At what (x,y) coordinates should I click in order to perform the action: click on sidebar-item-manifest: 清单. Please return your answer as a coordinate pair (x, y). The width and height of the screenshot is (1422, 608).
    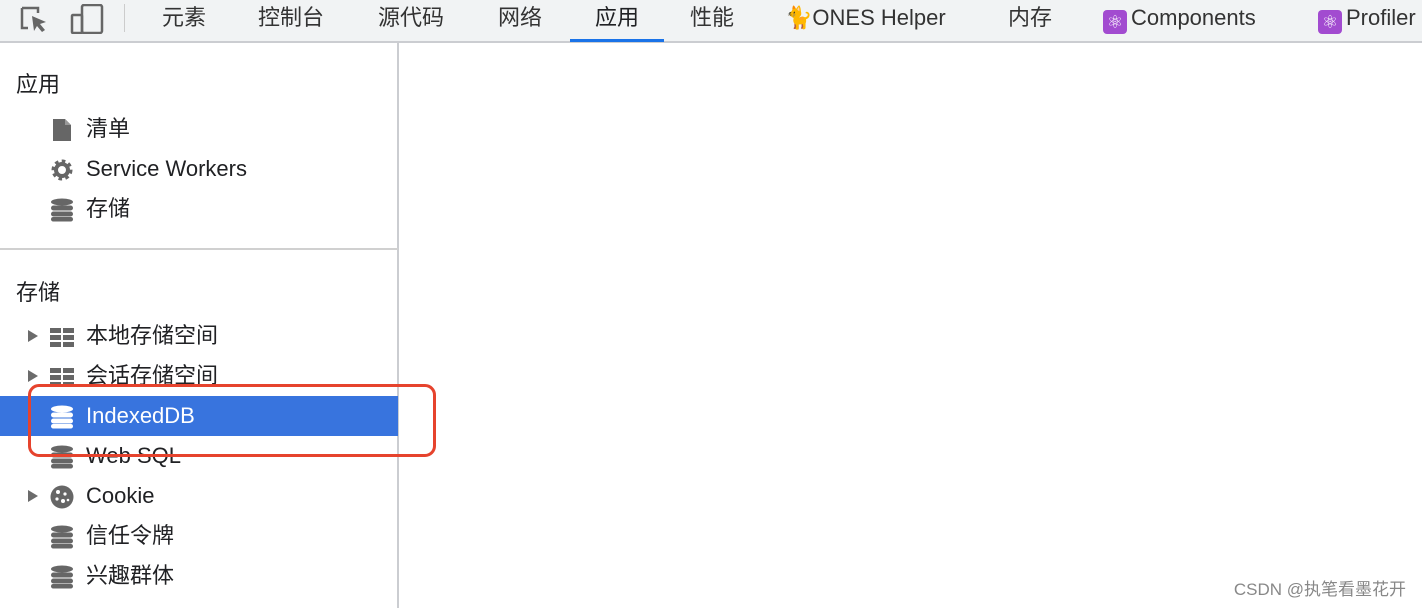
    Looking at the image, I should click on (199, 129).